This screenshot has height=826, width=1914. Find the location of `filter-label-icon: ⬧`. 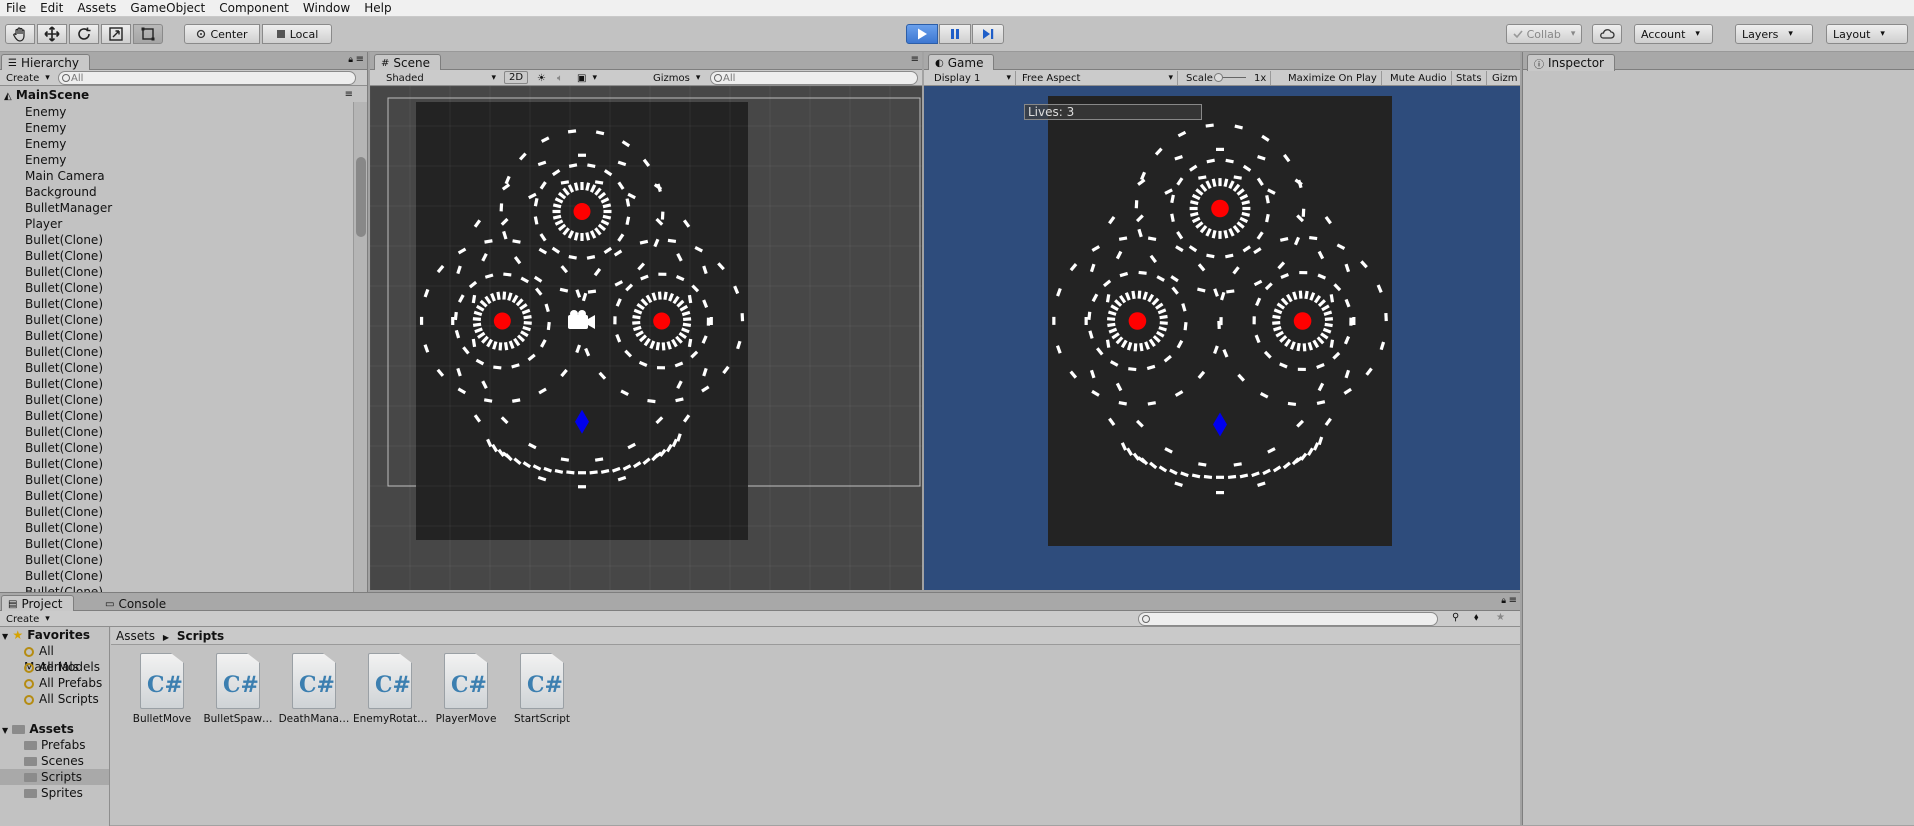

filter-label-icon: ⬧ is located at coordinates (1476, 617).